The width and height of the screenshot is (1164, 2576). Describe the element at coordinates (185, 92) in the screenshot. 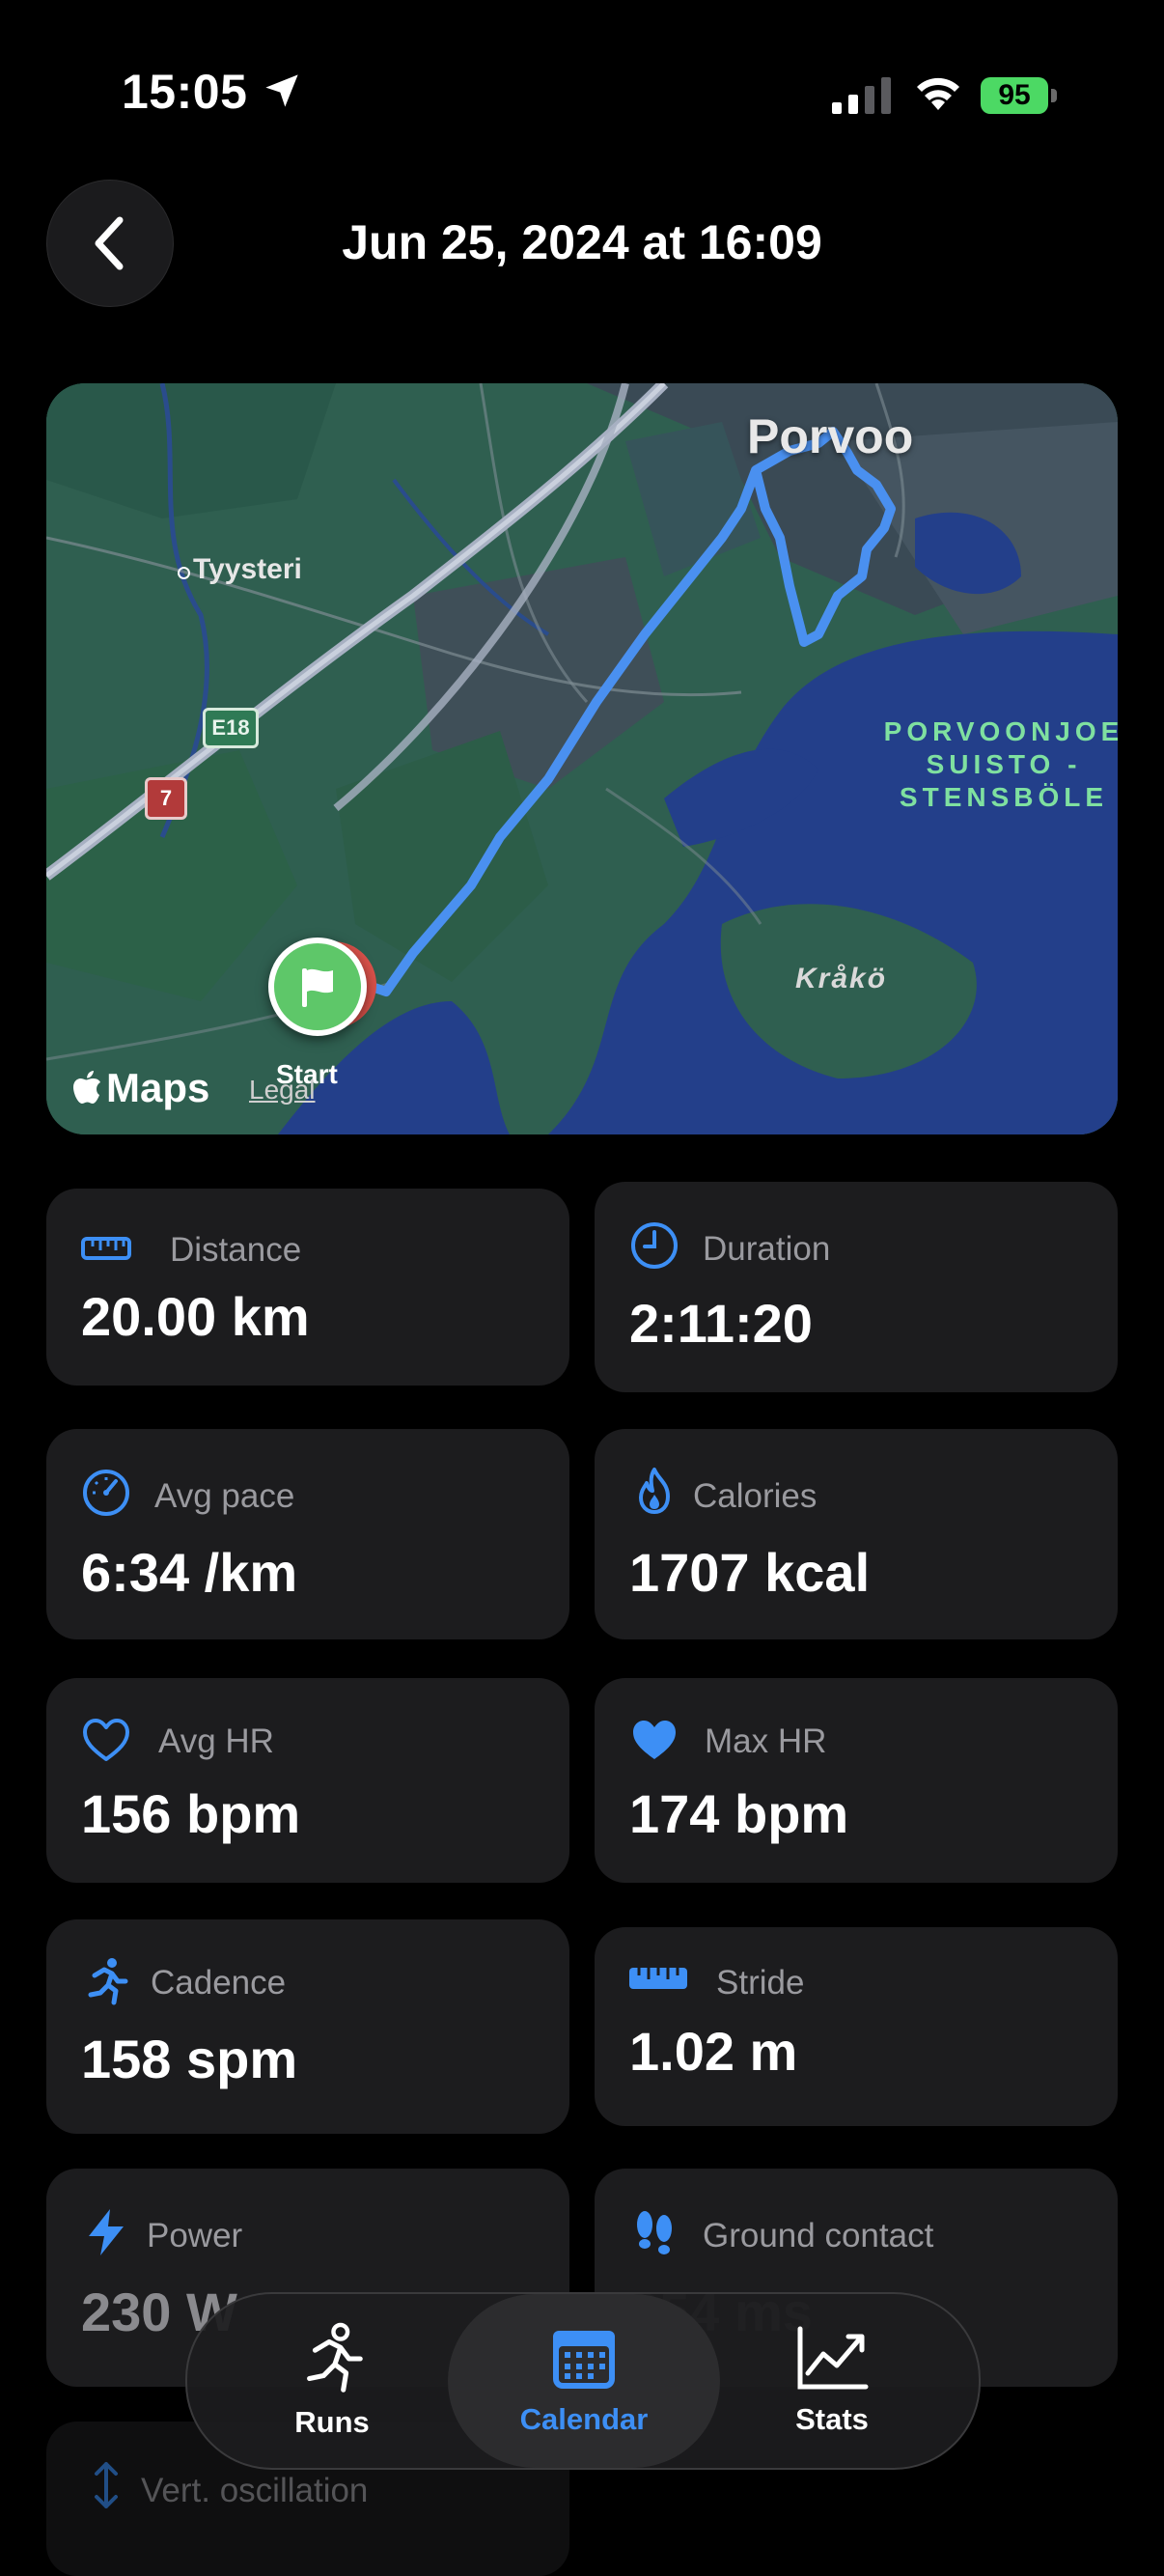

I see `status-time: 15:05` at that location.